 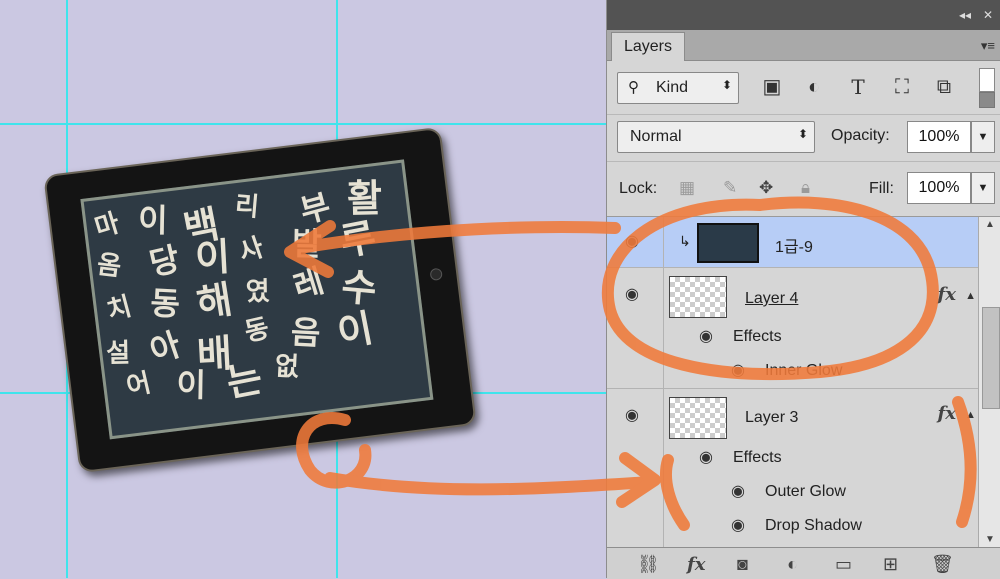 What do you see at coordinates (308, 284) in the screenshot?
I see `screen-glyph: 레` at bounding box center [308, 284].